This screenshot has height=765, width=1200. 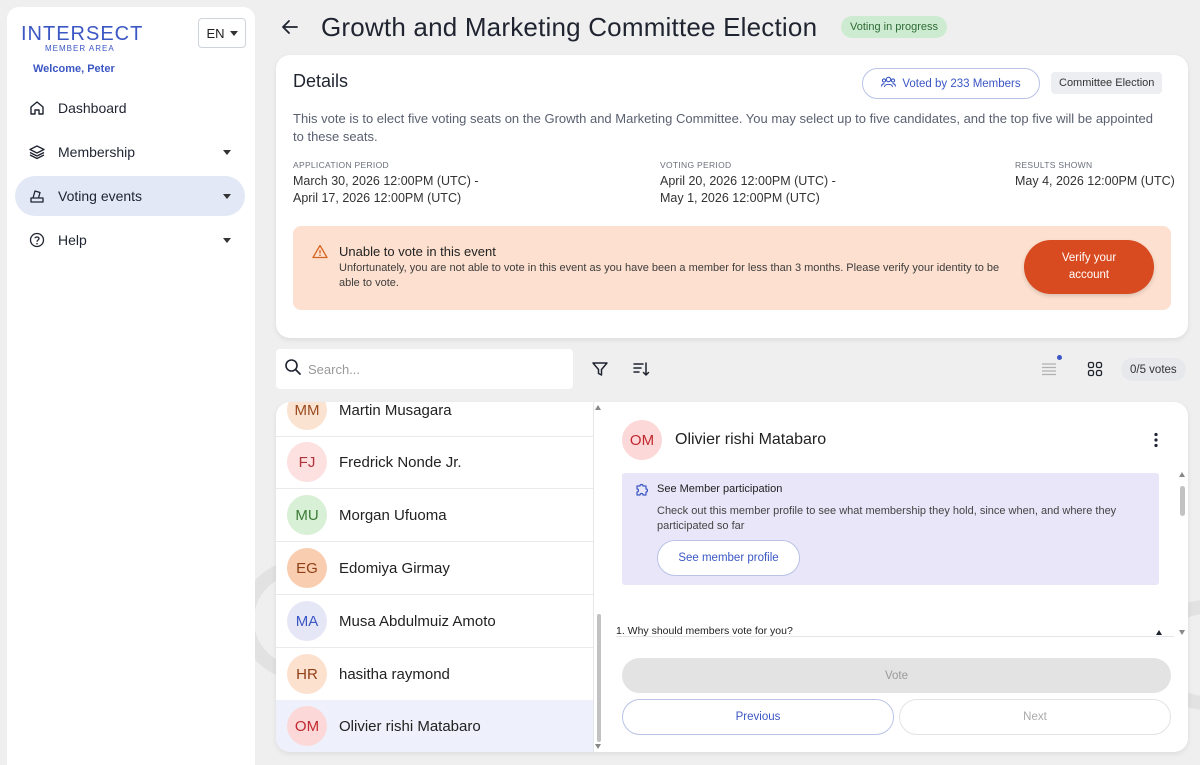 What do you see at coordinates (307, 621) in the screenshot?
I see `avatar: MA` at bounding box center [307, 621].